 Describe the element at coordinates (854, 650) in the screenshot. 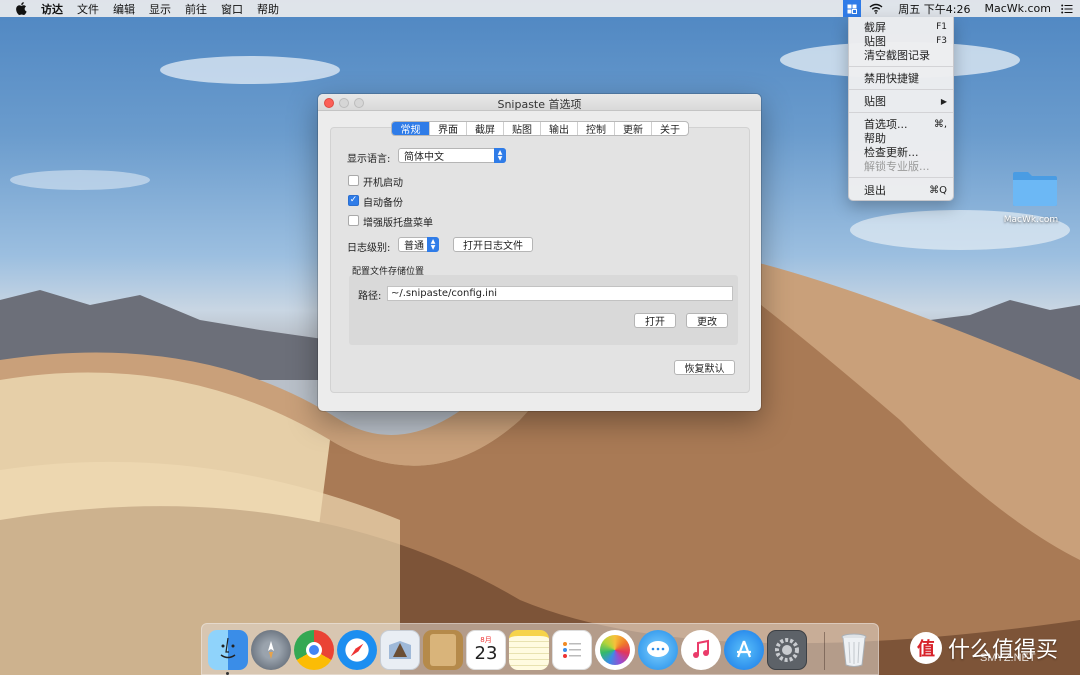

I see `trash-icon` at that location.